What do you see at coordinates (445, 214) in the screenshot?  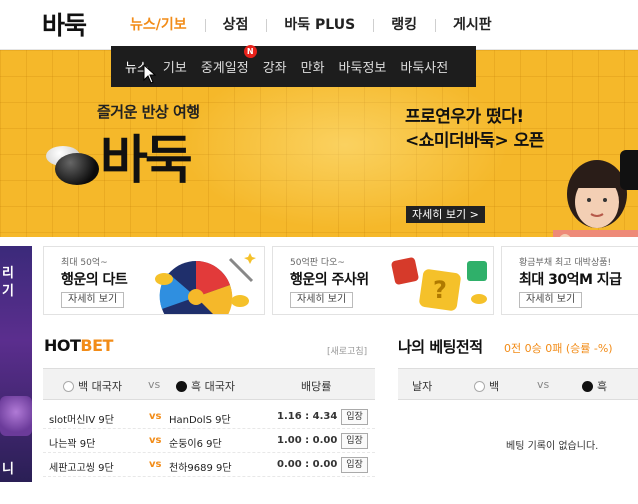 I see `banner-detail-button: 자세히 보기 >` at bounding box center [445, 214].